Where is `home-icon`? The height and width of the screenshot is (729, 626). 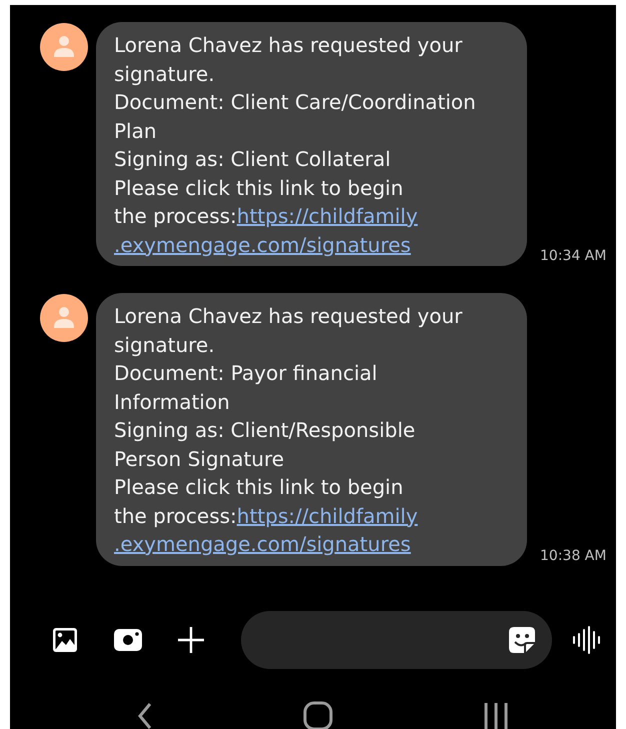 home-icon is located at coordinates (318, 714).